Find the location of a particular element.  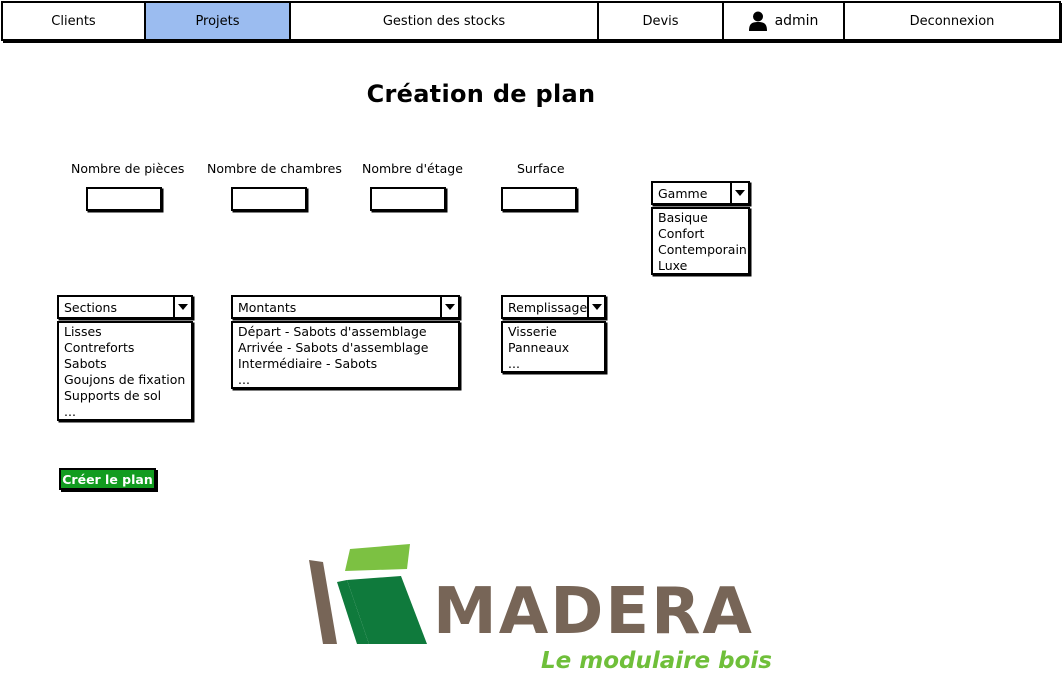

montants-option: Arrivée - Sabots d'assemblage is located at coordinates (348, 348).